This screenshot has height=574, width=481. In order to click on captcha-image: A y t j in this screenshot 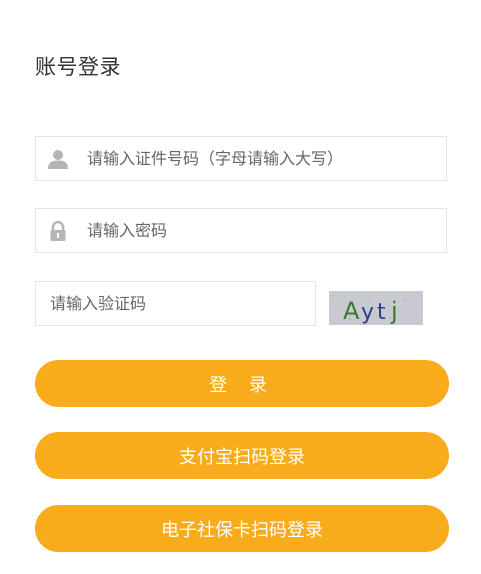, I will do `click(376, 308)`.